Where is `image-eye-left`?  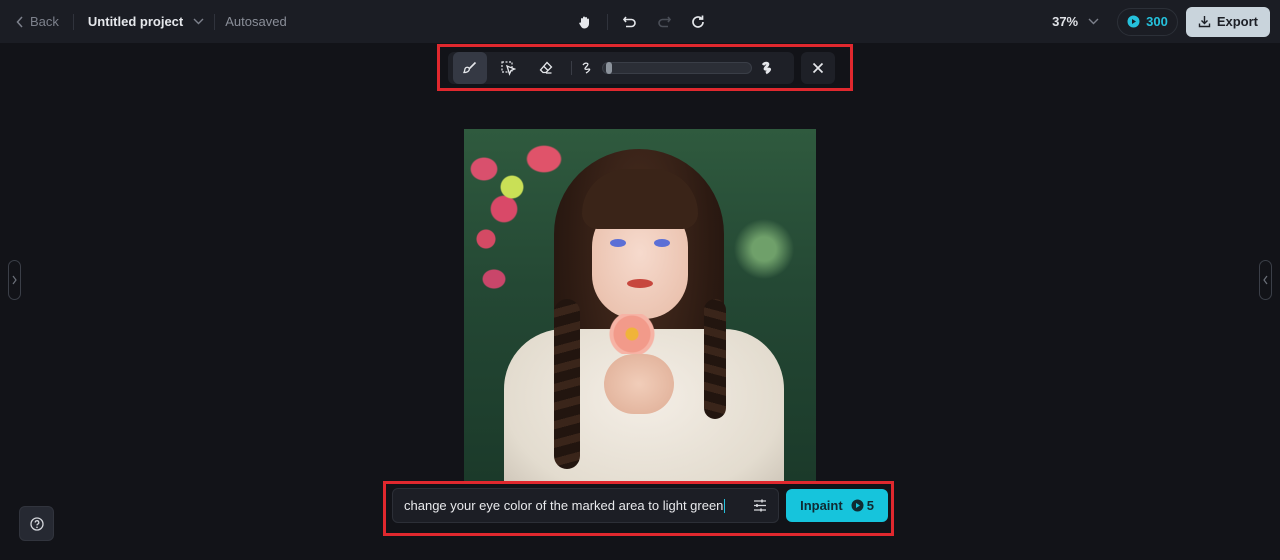
image-eye-left is located at coordinates (618, 243).